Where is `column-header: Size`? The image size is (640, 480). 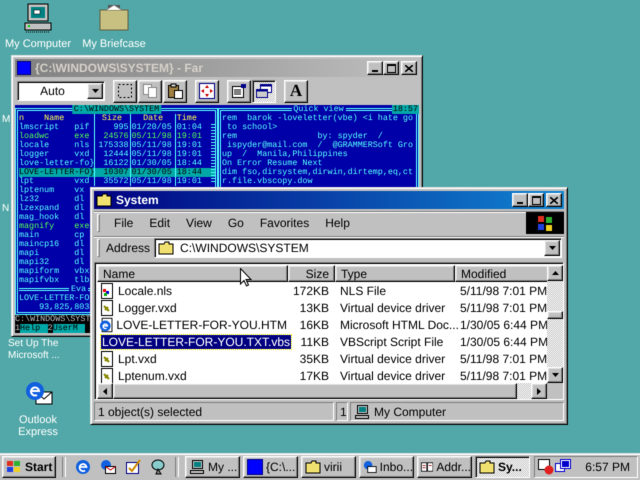 column-header: Size is located at coordinates (311, 273).